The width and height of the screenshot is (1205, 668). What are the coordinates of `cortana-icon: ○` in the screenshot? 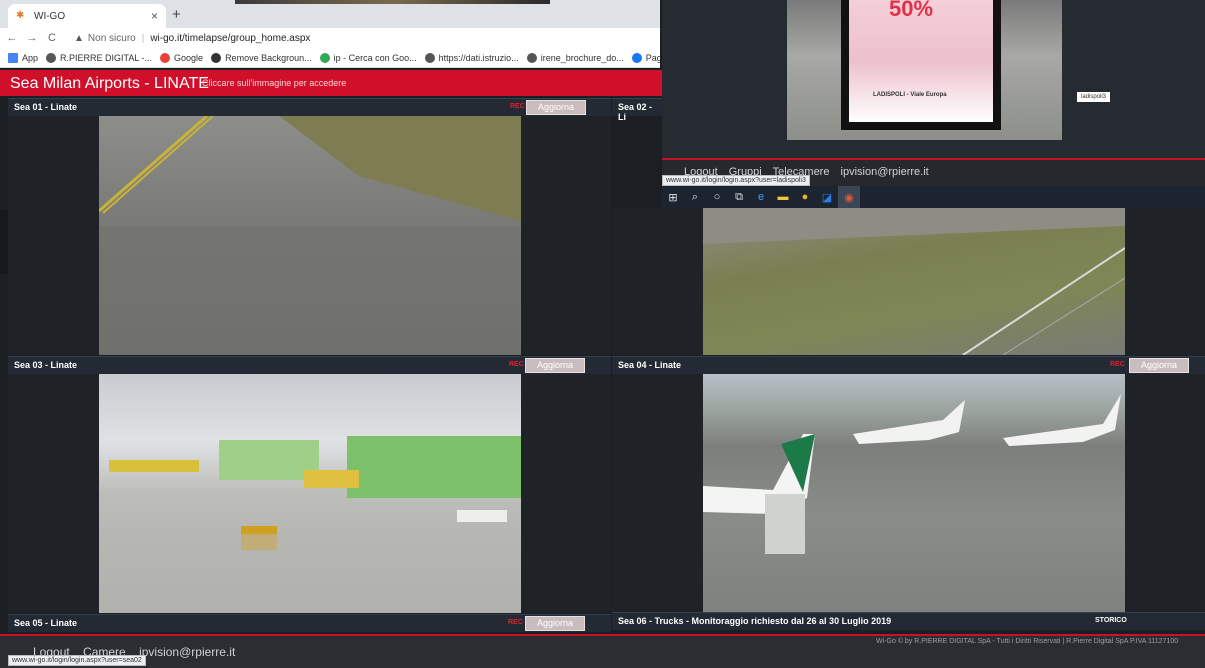 It's located at (717, 197).